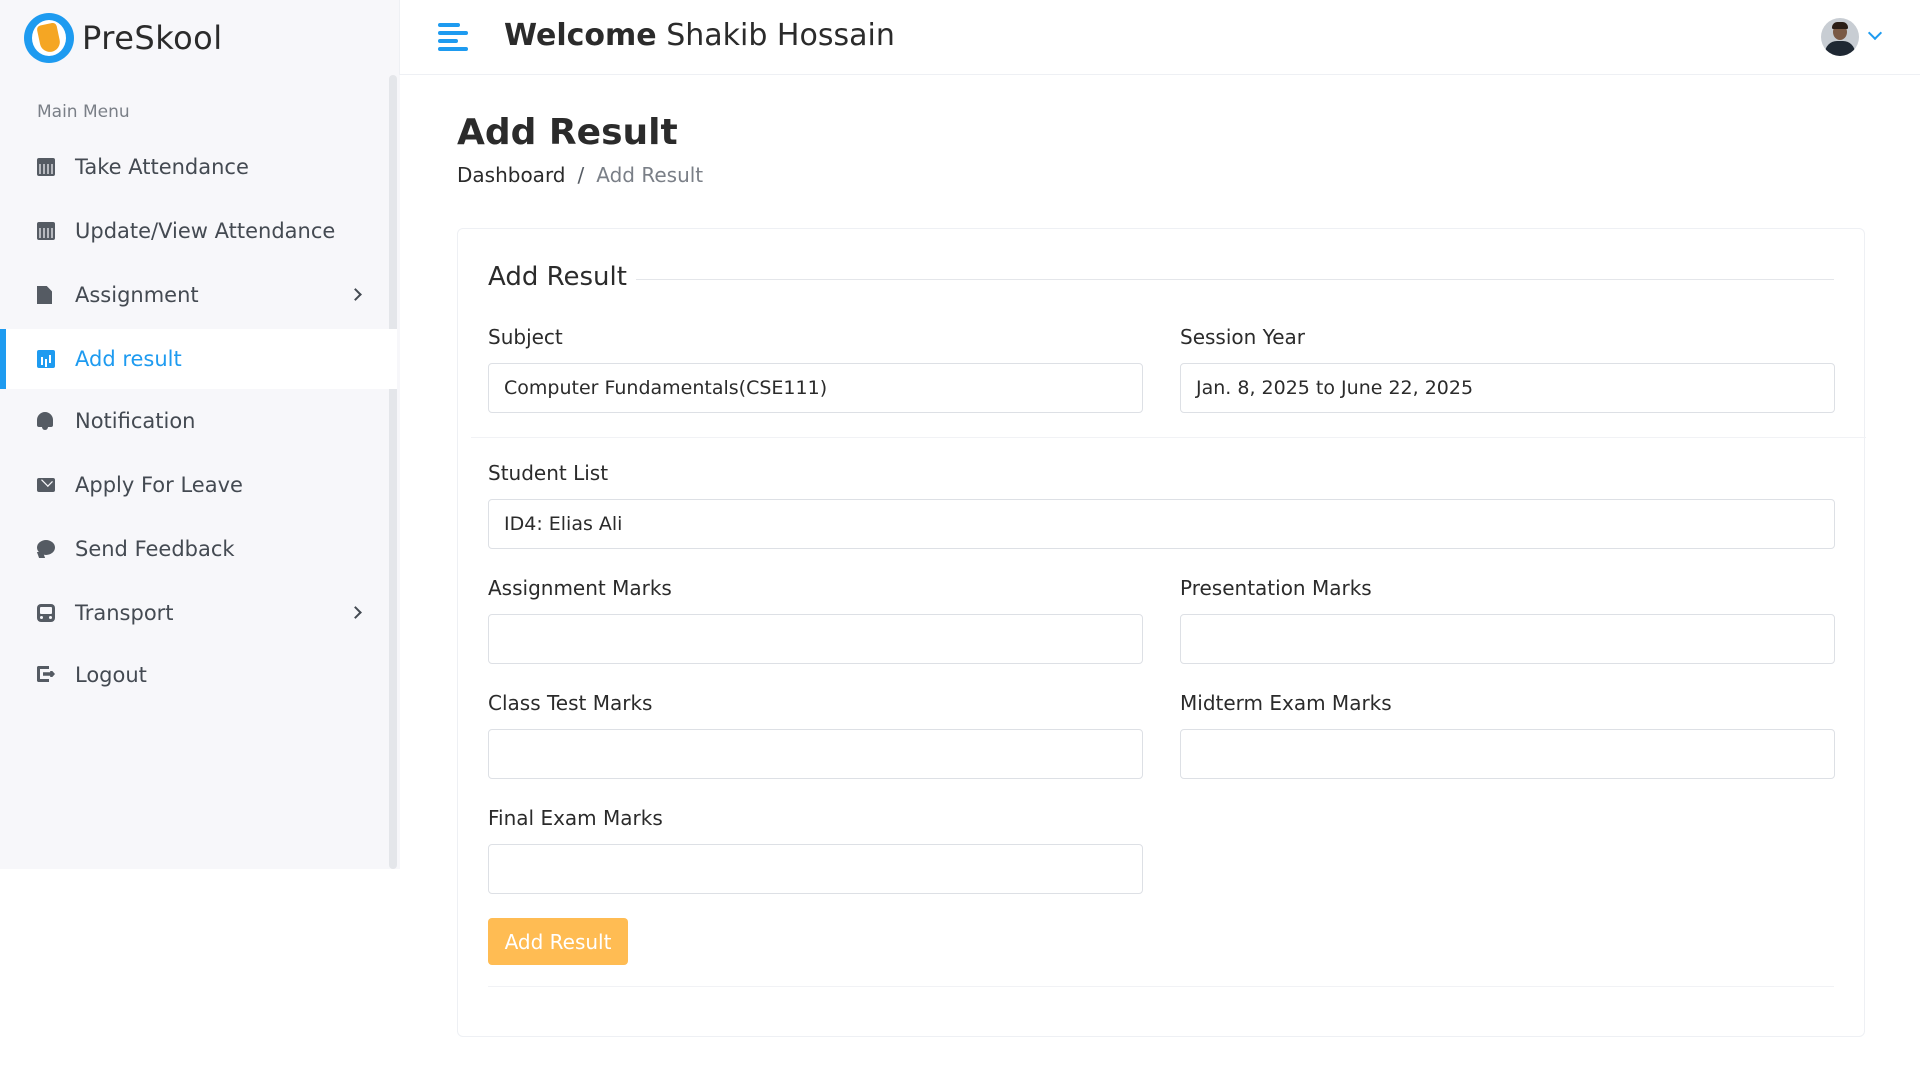  I want to click on breadcrumb: Dashboard / Add Result, so click(580, 175).